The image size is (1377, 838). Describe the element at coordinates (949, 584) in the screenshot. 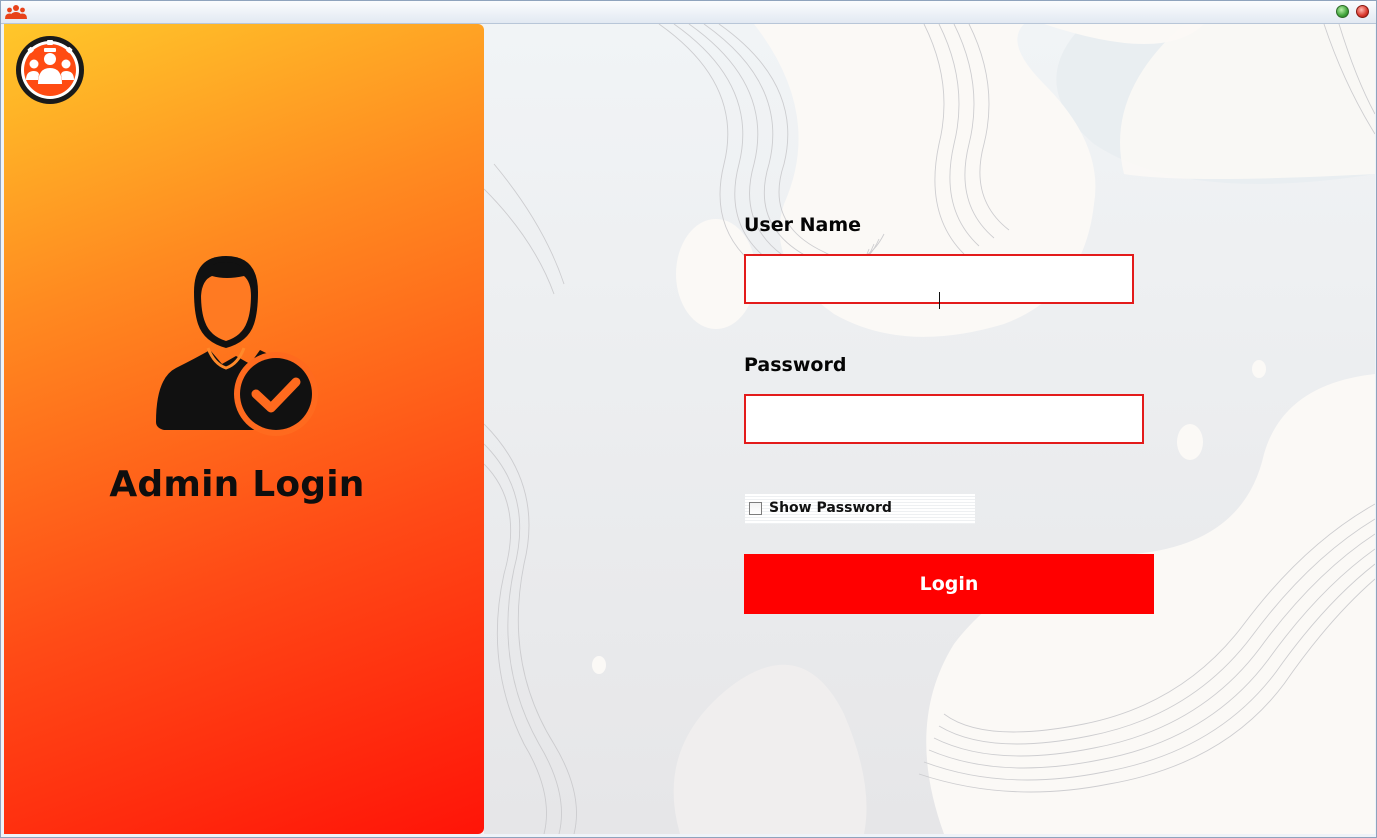

I see `login-button: Login` at that location.